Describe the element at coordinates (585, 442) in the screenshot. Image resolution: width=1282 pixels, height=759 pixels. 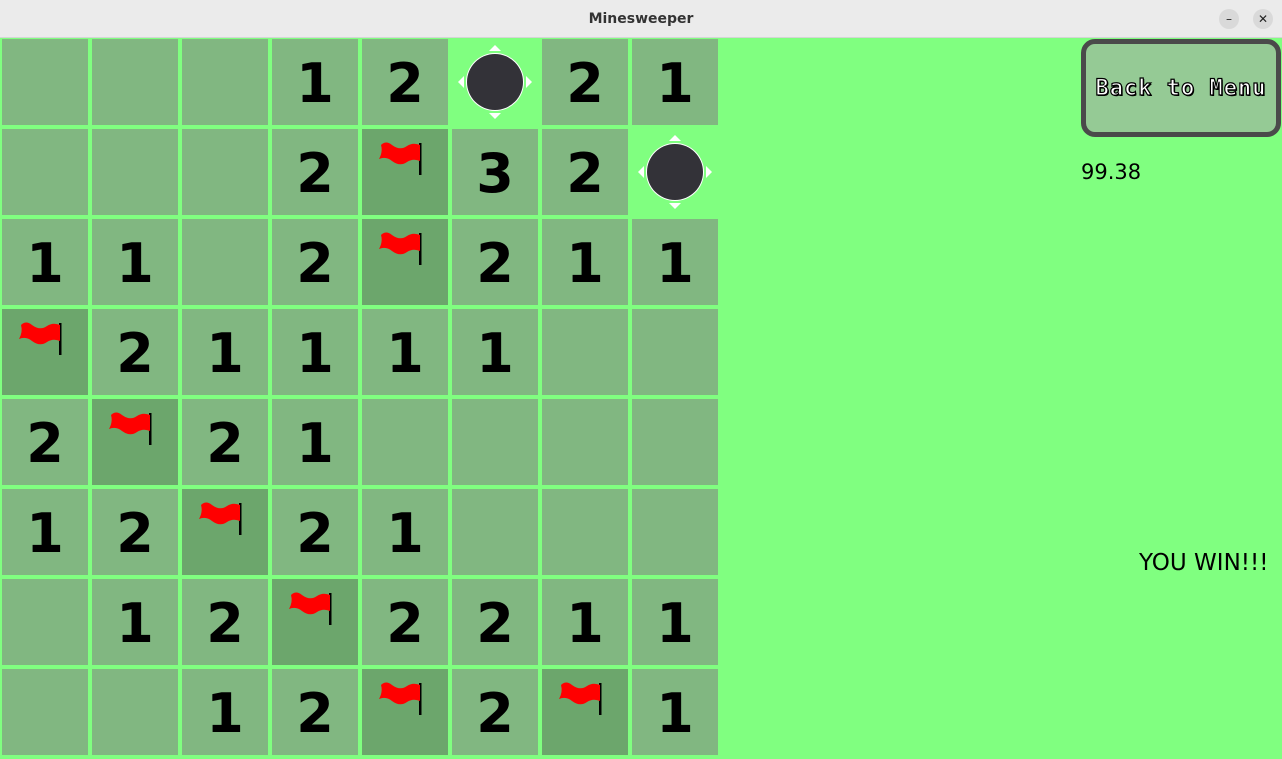
I see `board-cell-r4-c6` at that location.